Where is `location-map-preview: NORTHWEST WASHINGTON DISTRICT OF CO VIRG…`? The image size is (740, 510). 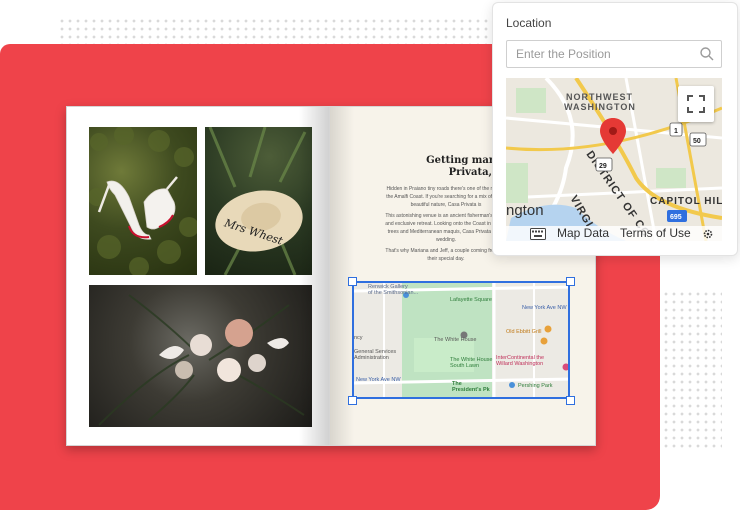
location-map-preview: NORTHWEST WASHINGTON DISTRICT OF CO VIRG… is located at coordinates (614, 159).